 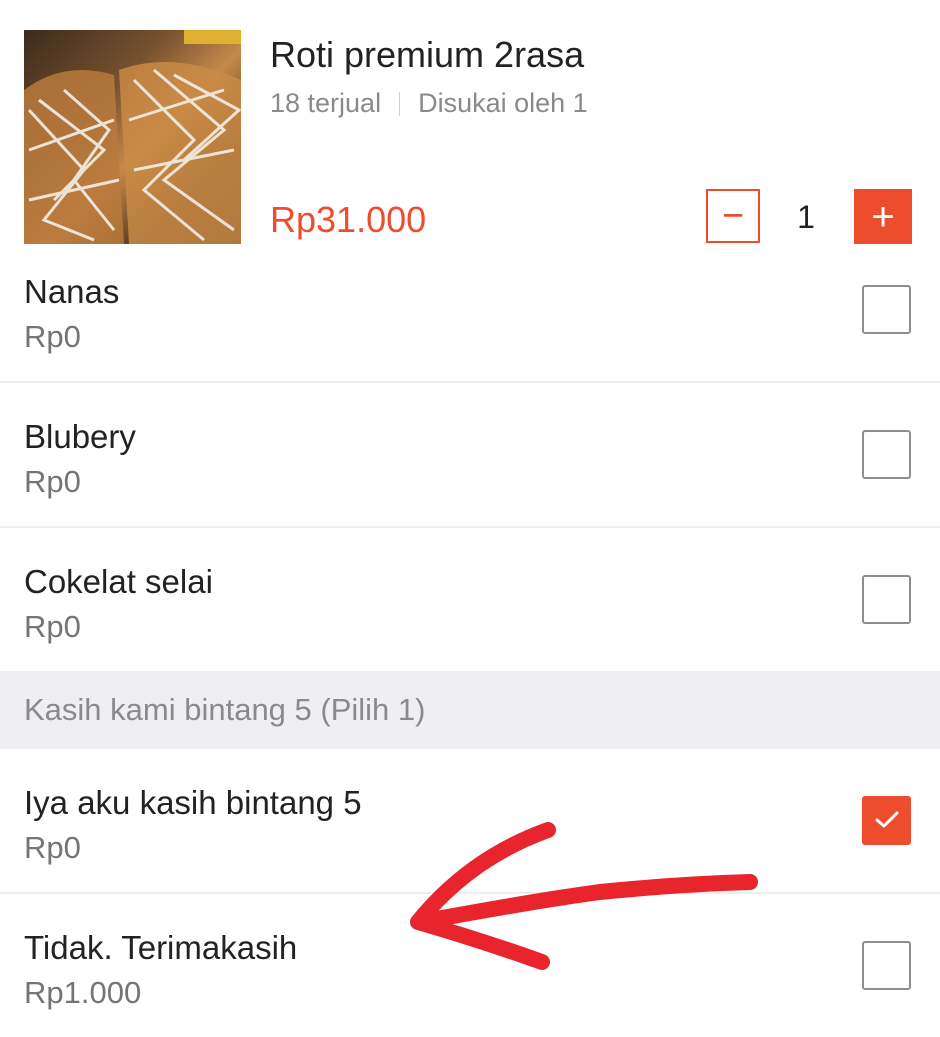 I want to click on like-count: Disukai oleh 1, so click(x=503, y=103).